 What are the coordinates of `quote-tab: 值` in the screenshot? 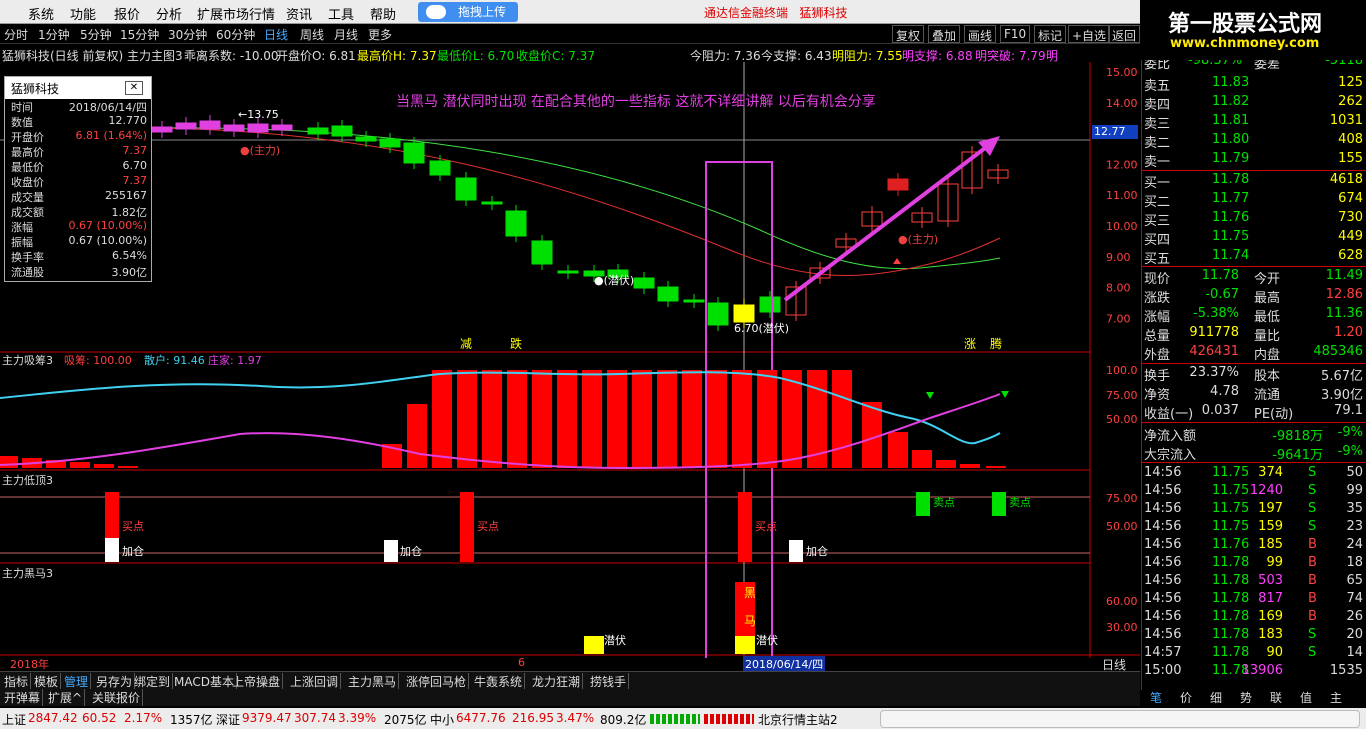 It's located at (1306, 697).